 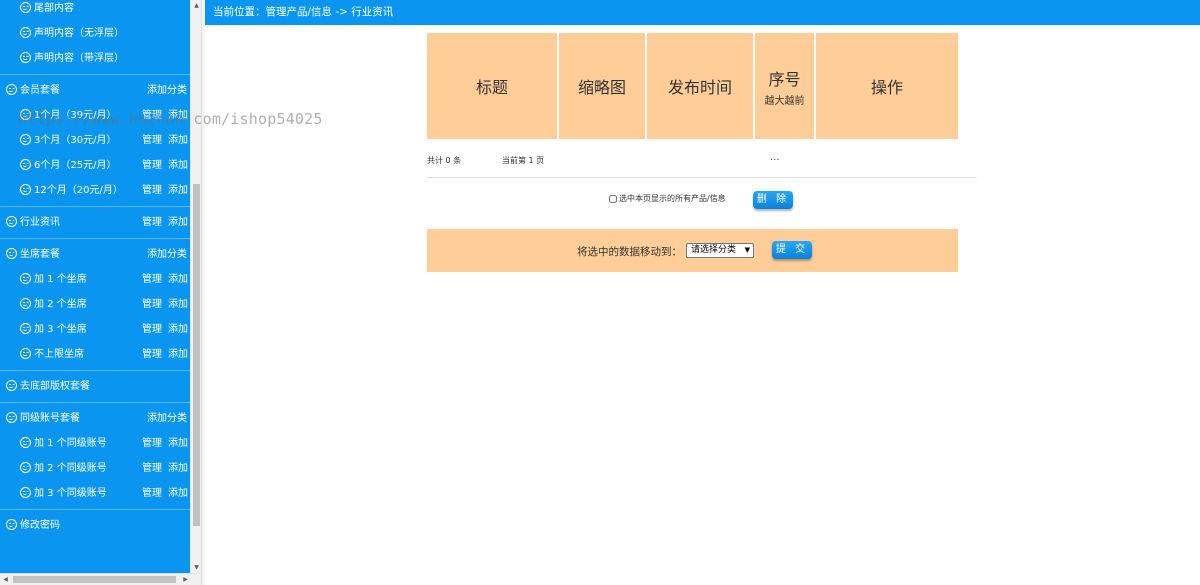 I want to click on scroll-left-arrow-icon: ◀, so click(x=5, y=579).